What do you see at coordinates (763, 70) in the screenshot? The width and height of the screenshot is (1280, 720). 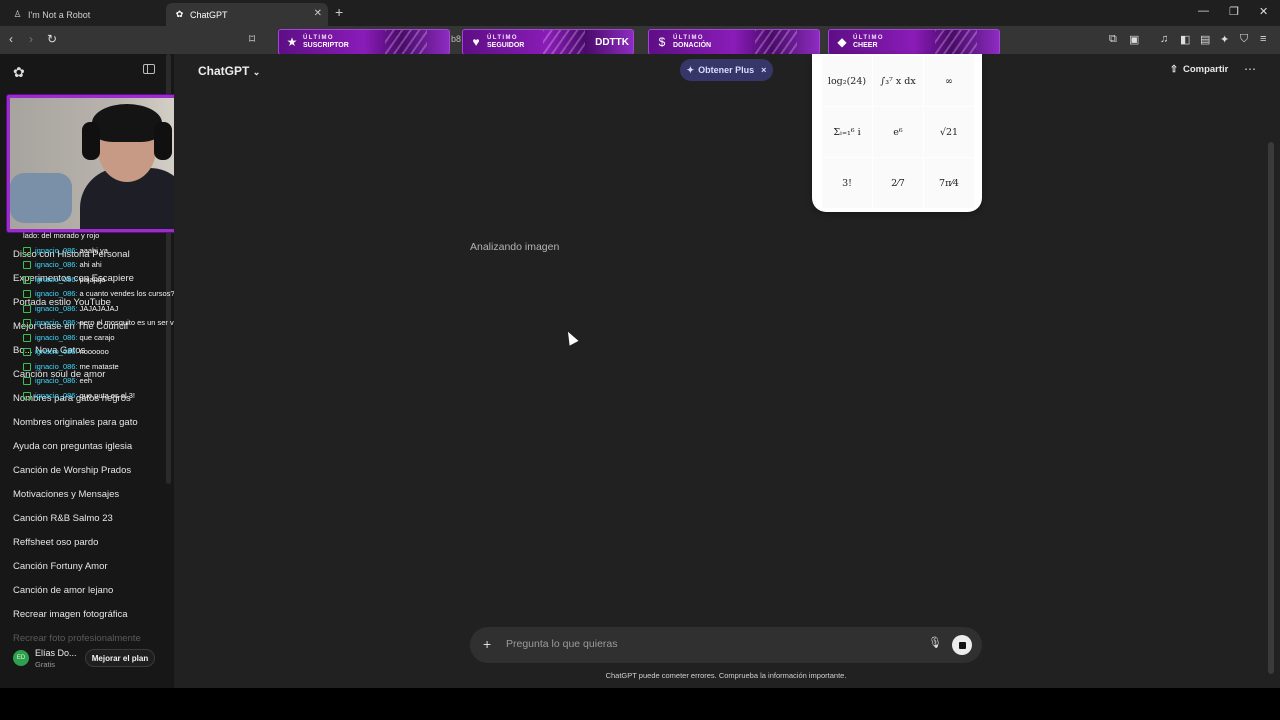 I see `close-icon: ×` at bounding box center [763, 70].